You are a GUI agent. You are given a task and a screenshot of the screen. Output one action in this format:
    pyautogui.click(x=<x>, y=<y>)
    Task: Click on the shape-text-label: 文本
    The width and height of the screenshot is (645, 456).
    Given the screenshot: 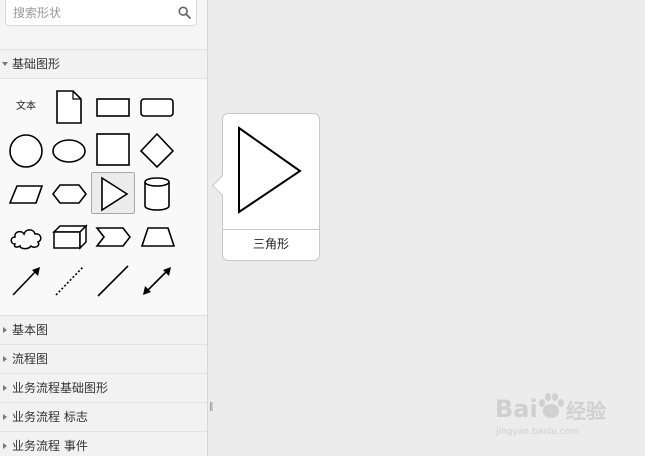 What is the action you would take?
    pyautogui.click(x=26, y=106)
    